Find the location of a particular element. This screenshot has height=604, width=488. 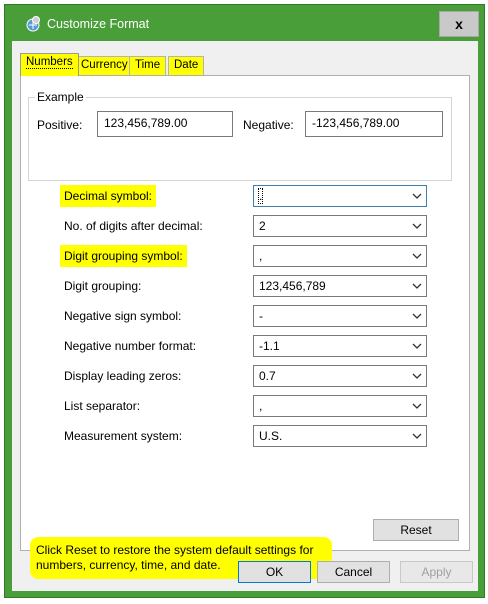

example-legend: Example is located at coordinates (60, 97).